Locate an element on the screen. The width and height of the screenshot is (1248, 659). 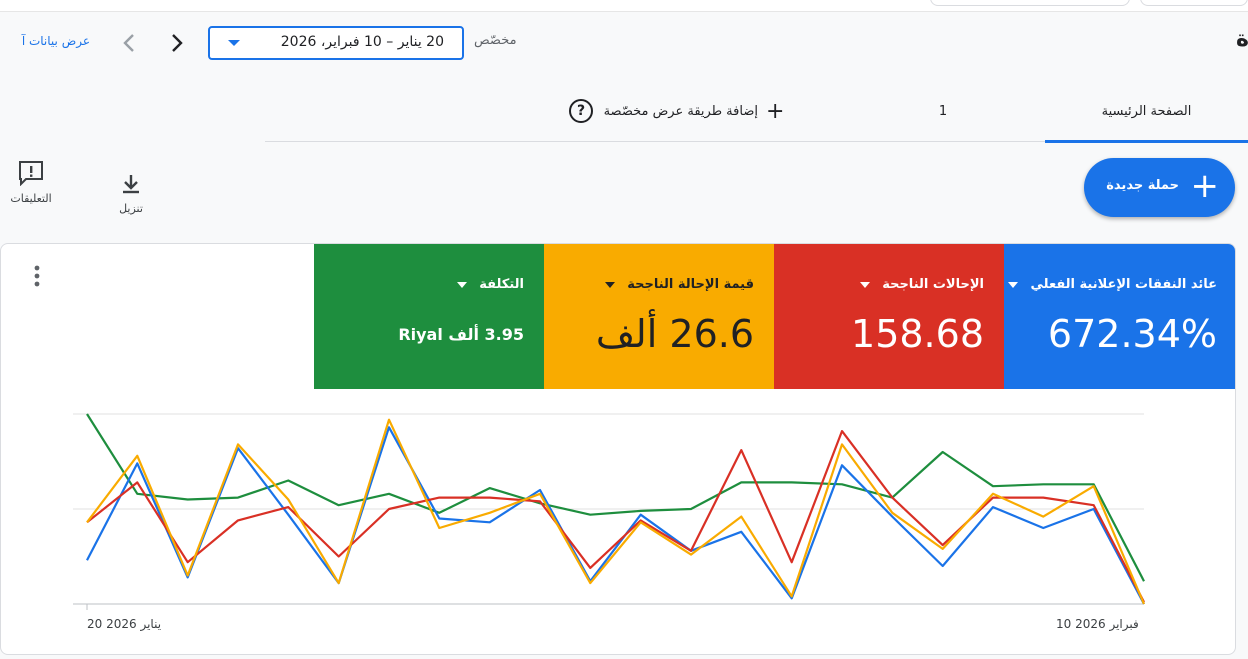
date-preset-label: مخصّص is located at coordinates (495, 40).